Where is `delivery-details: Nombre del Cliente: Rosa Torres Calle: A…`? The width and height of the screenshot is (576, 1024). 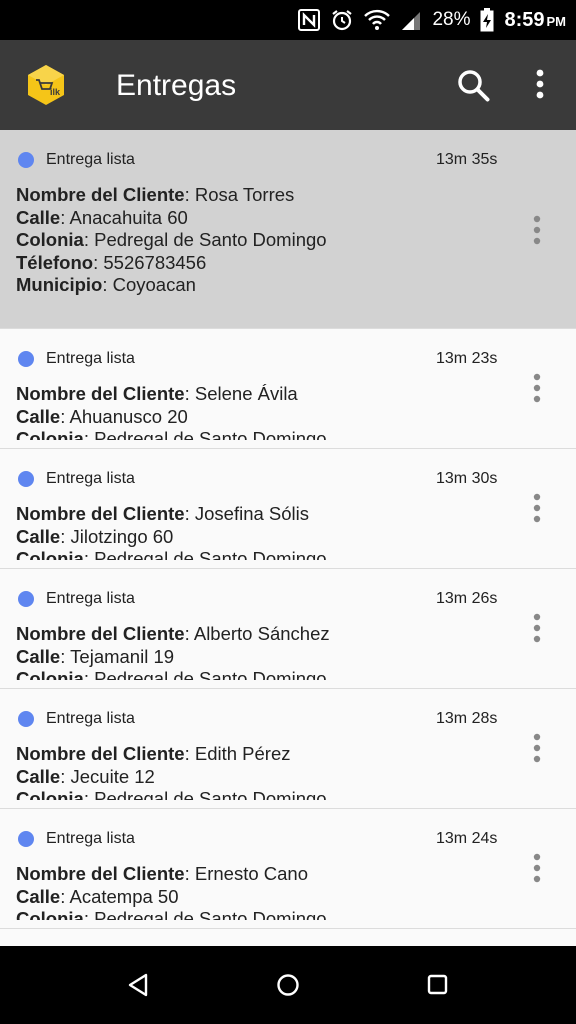
delivery-details: Nombre del Cliente: Rosa Torres Calle: A… is located at coordinates (266, 240).